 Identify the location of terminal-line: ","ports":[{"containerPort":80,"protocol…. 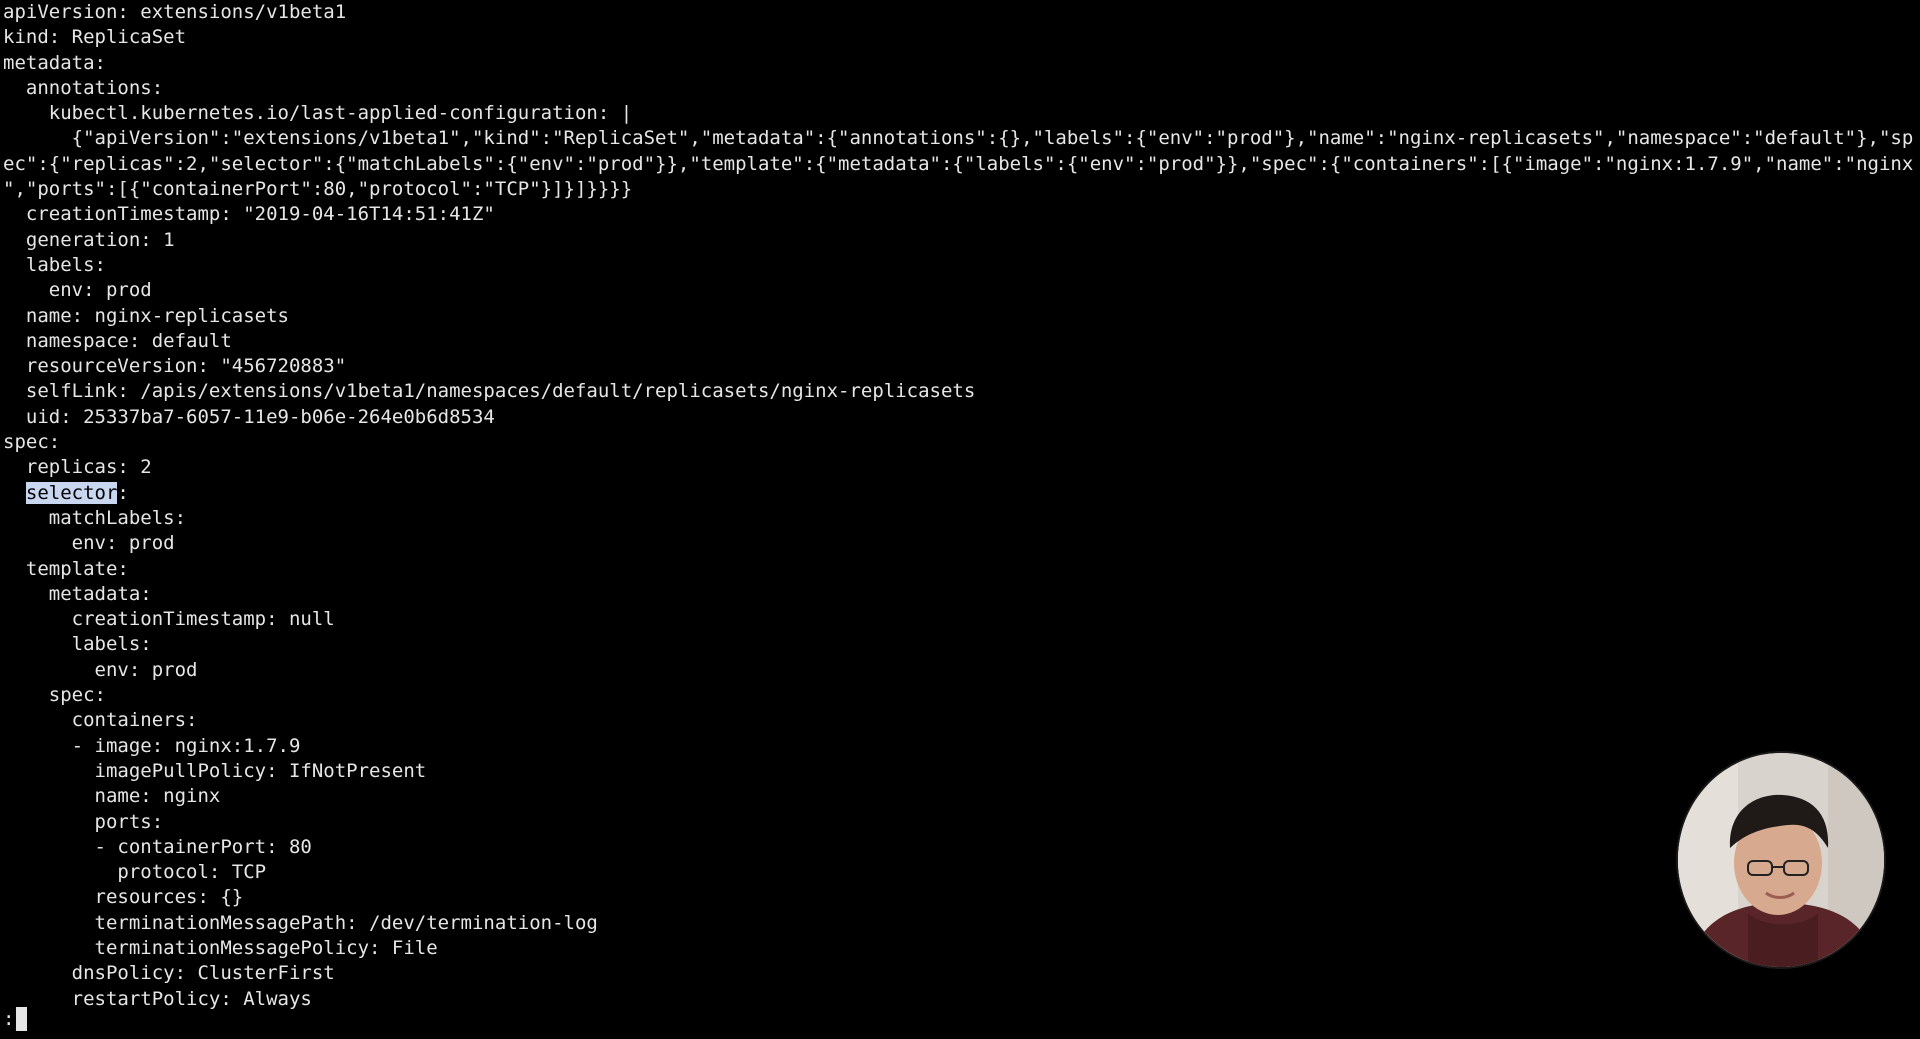
(318, 189).